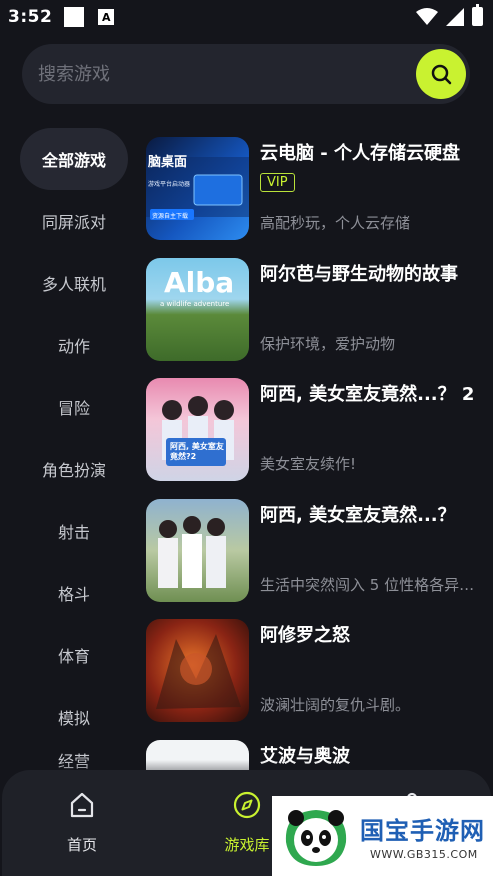 The width and height of the screenshot is (493, 876). I want to click on vip-badge: VIP, so click(277, 182).